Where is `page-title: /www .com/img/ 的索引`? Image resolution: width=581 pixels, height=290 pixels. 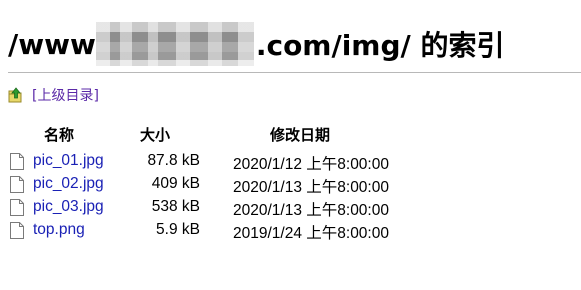
page-title: /www .com/img/ 的索引 is located at coordinates (256, 44).